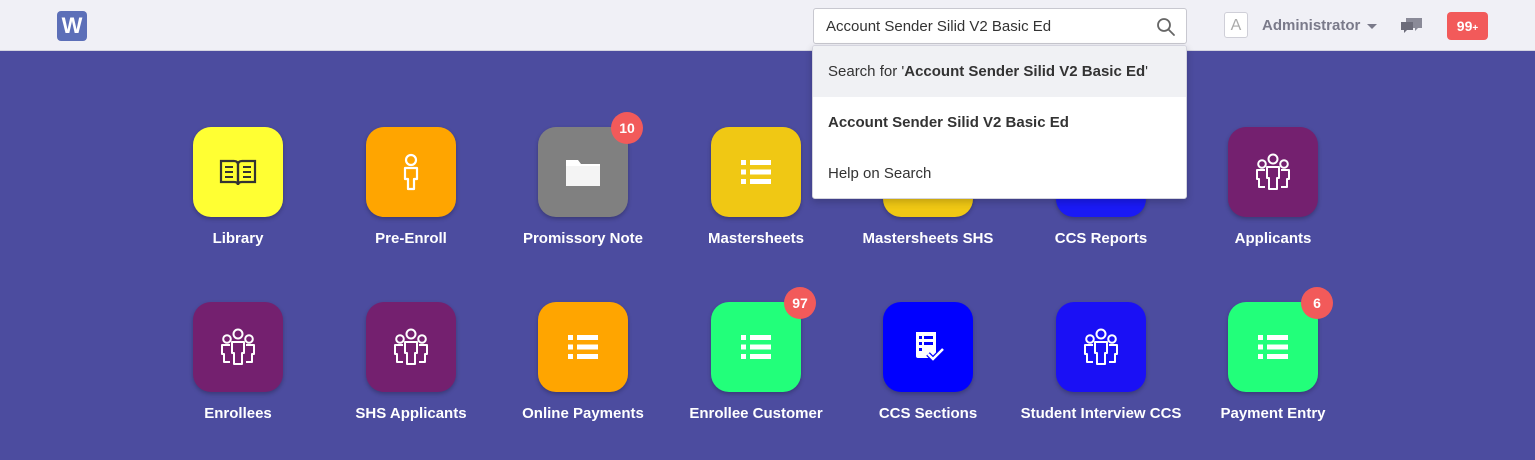  I want to click on tile-enrollees: Enrollees, so click(238, 377).